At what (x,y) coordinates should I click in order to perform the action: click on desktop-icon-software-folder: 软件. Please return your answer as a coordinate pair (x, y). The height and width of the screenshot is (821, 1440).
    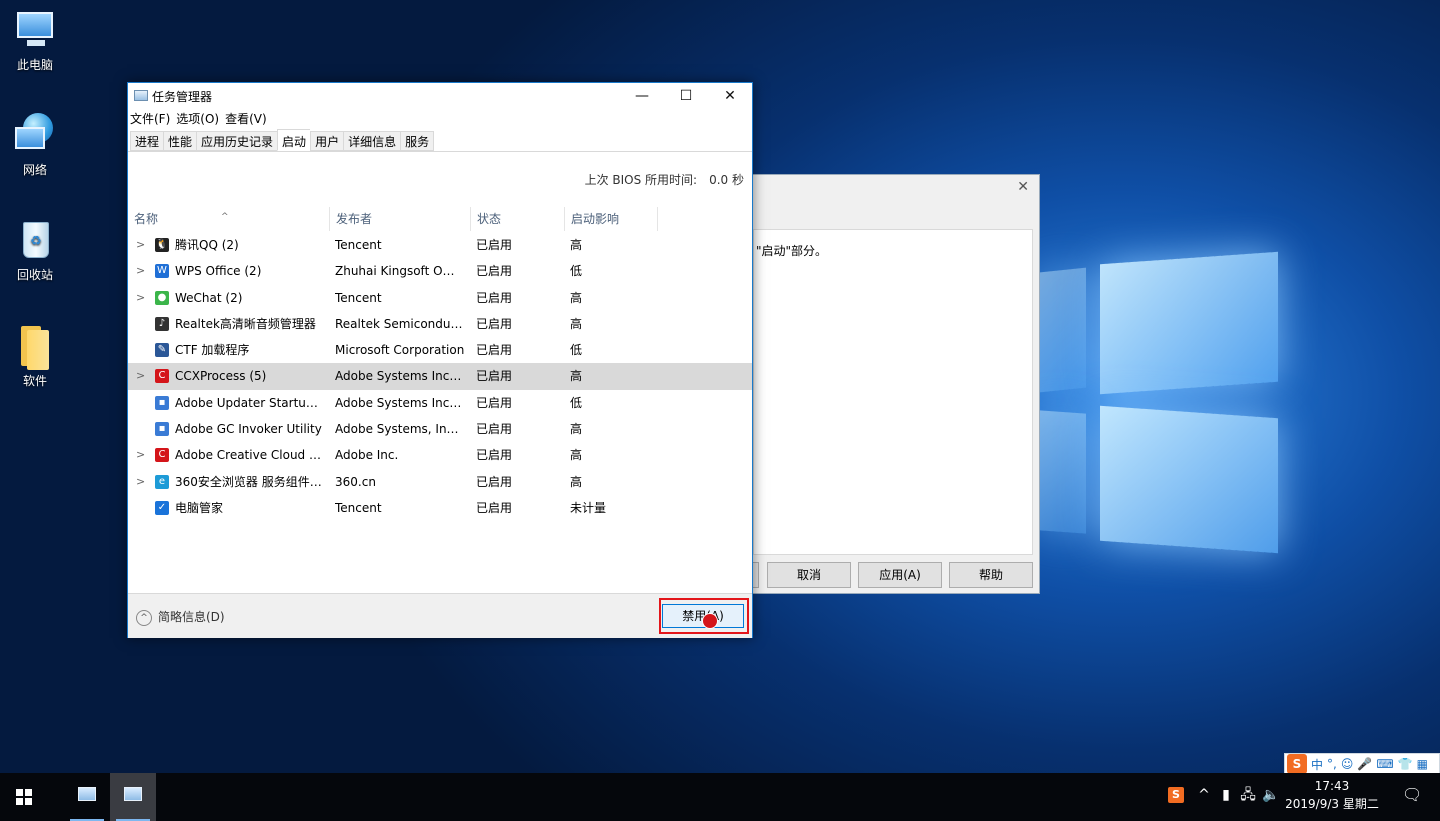
    Looking at the image, I should click on (35, 356).